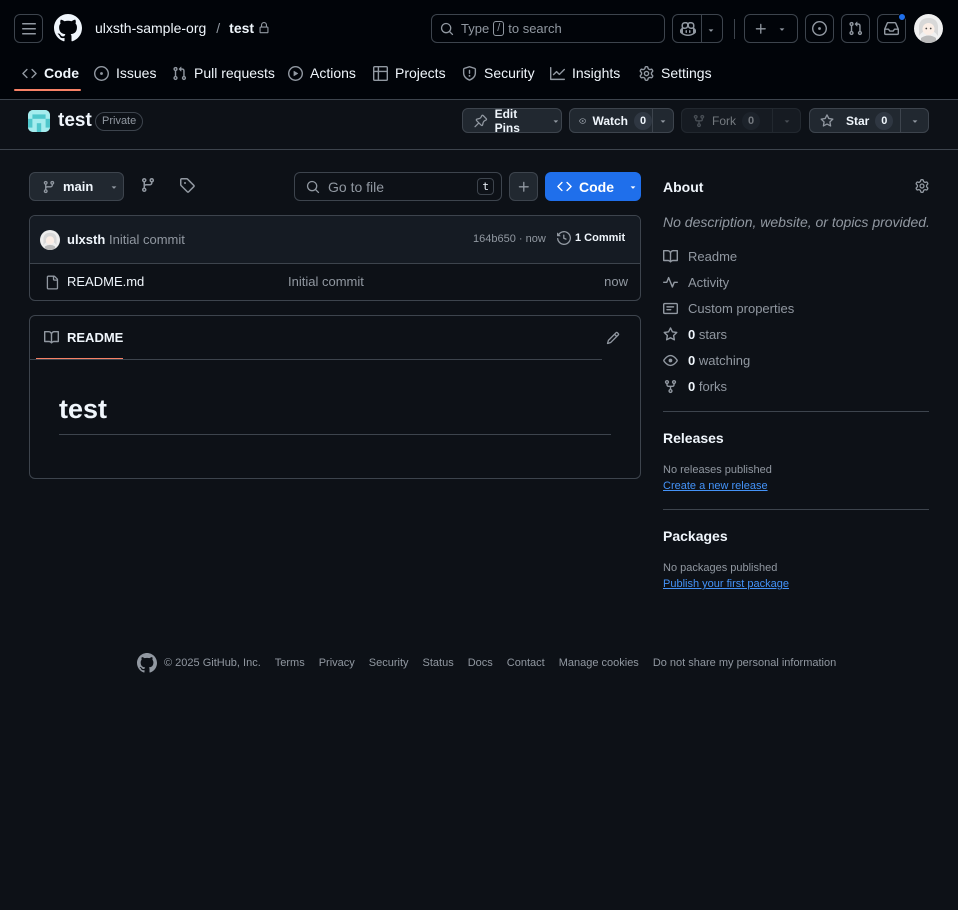  What do you see at coordinates (105, 281) in the screenshot?
I see `file-name: README.md` at bounding box center [105, 281].